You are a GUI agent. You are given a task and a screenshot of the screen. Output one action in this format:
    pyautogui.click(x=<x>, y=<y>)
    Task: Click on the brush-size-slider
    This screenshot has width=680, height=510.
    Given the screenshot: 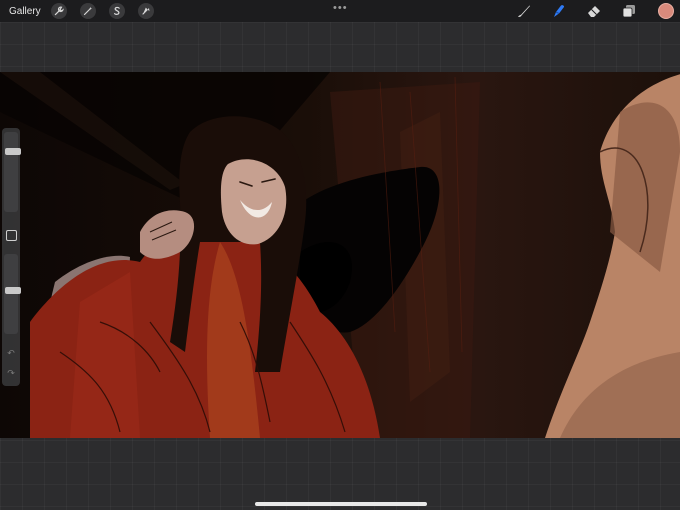 What is the action you would take?
    pyautogui.click(x=12, y=172)
    